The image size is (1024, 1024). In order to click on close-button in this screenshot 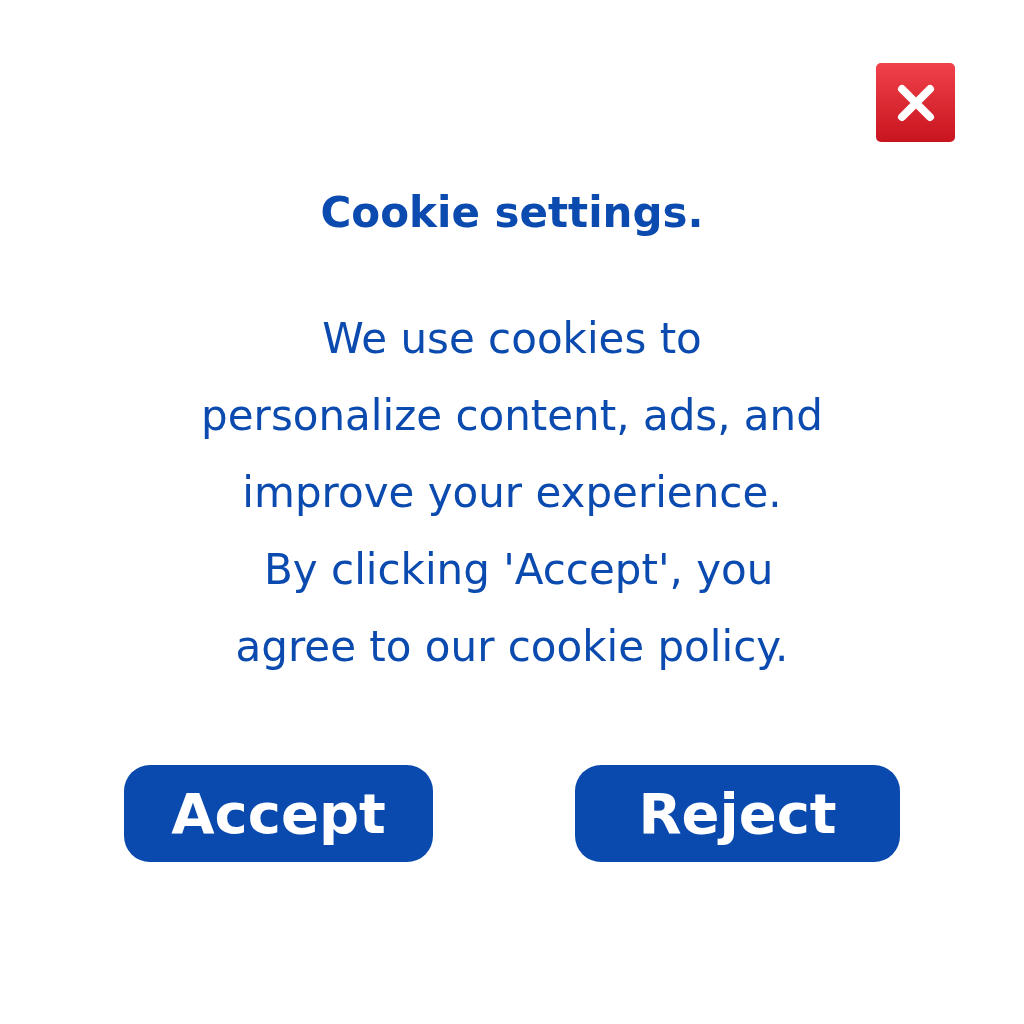, I will do `click(915, 102)`.